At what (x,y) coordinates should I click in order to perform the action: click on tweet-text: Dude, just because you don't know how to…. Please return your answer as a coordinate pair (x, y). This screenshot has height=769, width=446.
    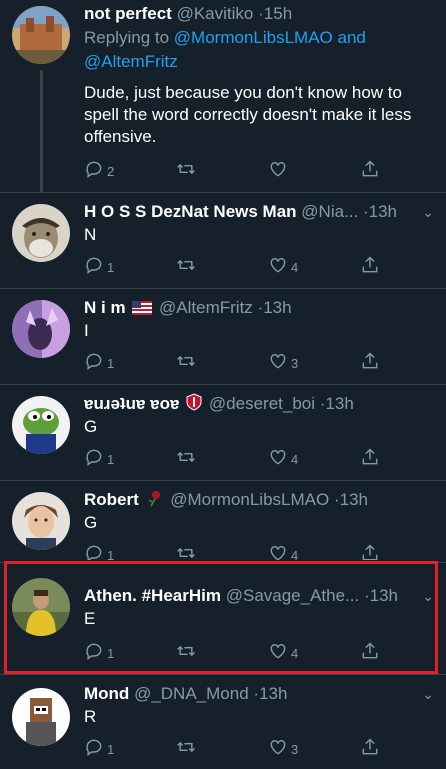
    Looking at the image, I should click on (248, 114).